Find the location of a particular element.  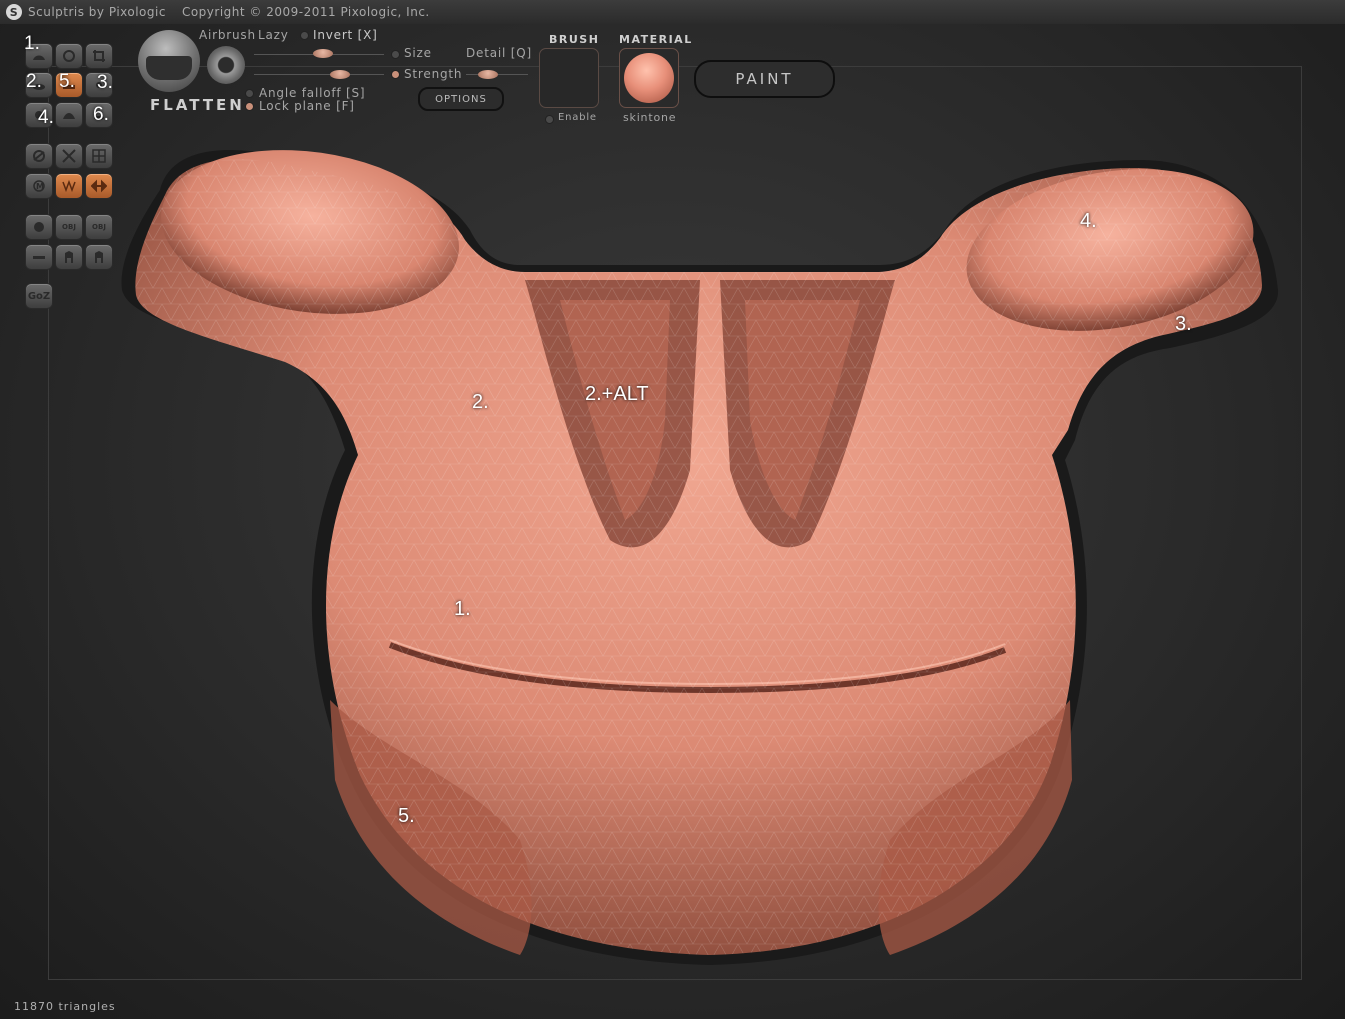

rotate-icon is located at coordinates (69, 56).